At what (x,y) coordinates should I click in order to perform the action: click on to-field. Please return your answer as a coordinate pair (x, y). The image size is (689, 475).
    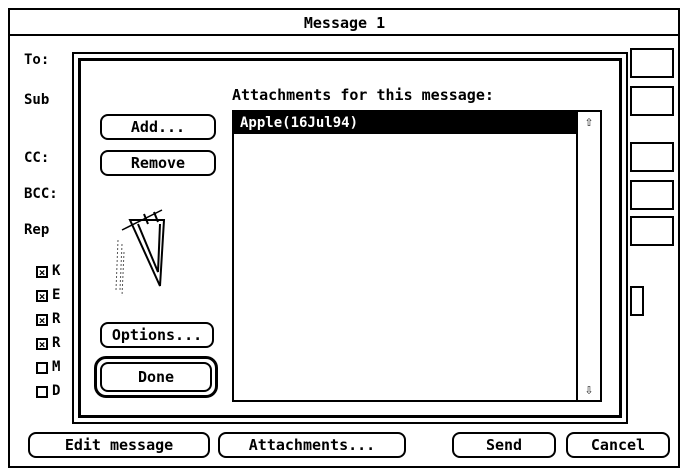
    Looking at the image, I should click on (652, 63).